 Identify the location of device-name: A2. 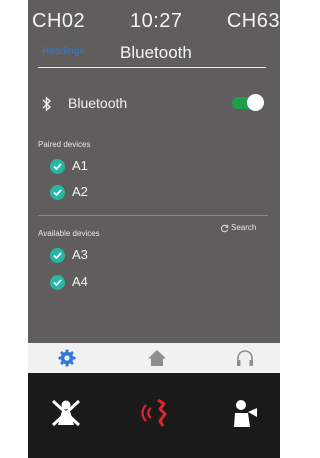
(80, 191).